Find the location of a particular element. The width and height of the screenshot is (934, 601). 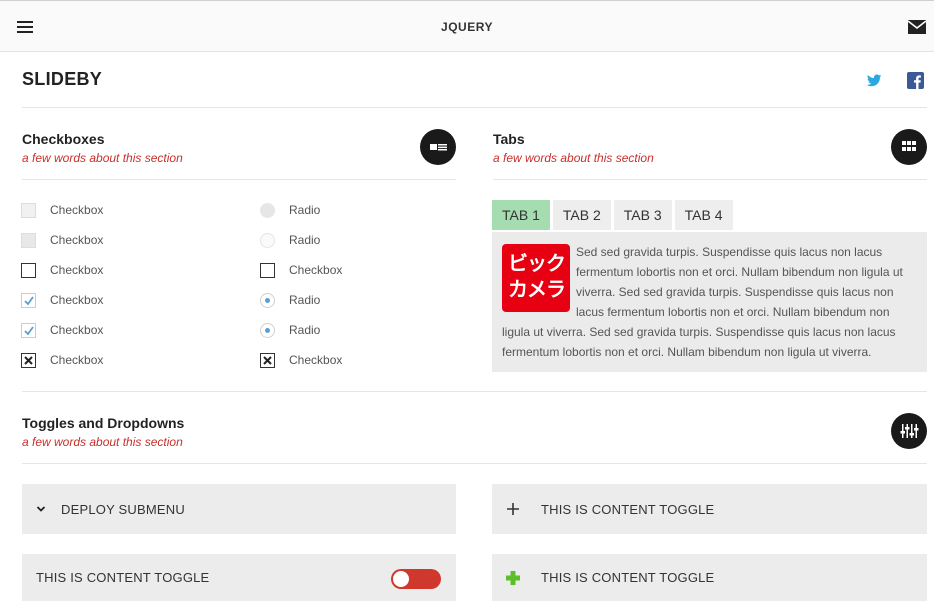

deploy-submenu-button: DEPLOY SUBMENU is located at coordinates (239, 509).